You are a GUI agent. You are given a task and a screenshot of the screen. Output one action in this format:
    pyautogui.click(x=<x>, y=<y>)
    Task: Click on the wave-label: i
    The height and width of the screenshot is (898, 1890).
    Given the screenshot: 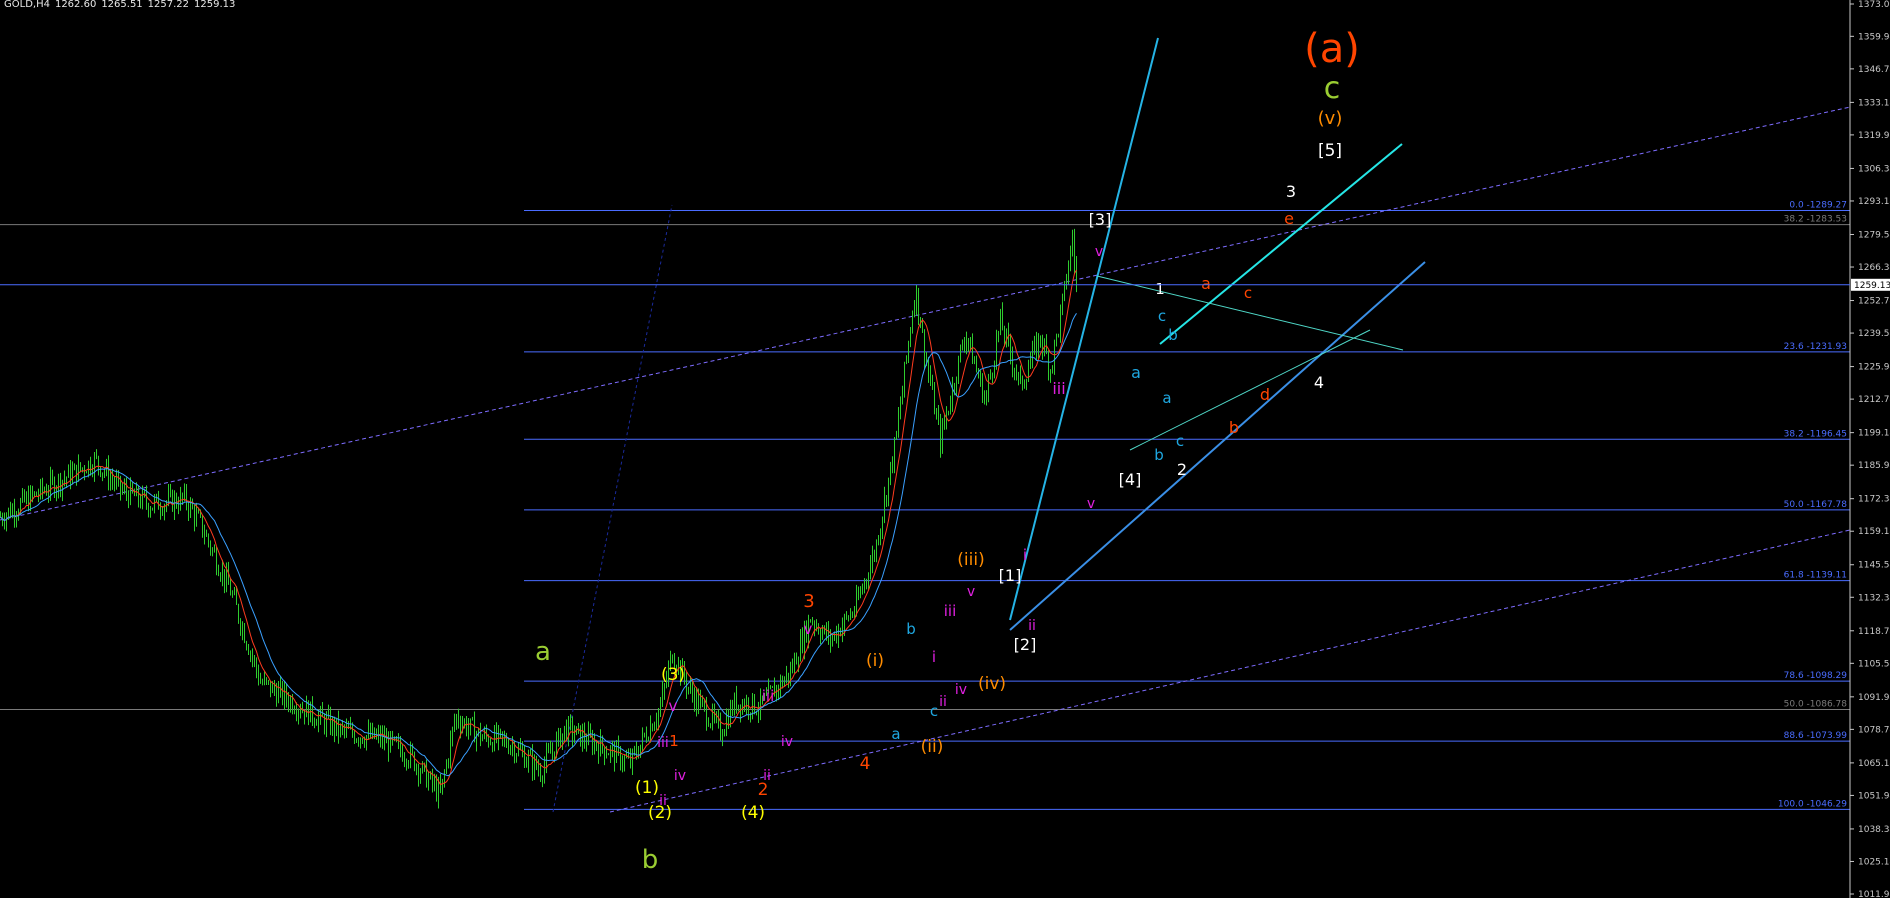 What is the action you would take?
    pyautogui.click(x=1025, y=555)
    